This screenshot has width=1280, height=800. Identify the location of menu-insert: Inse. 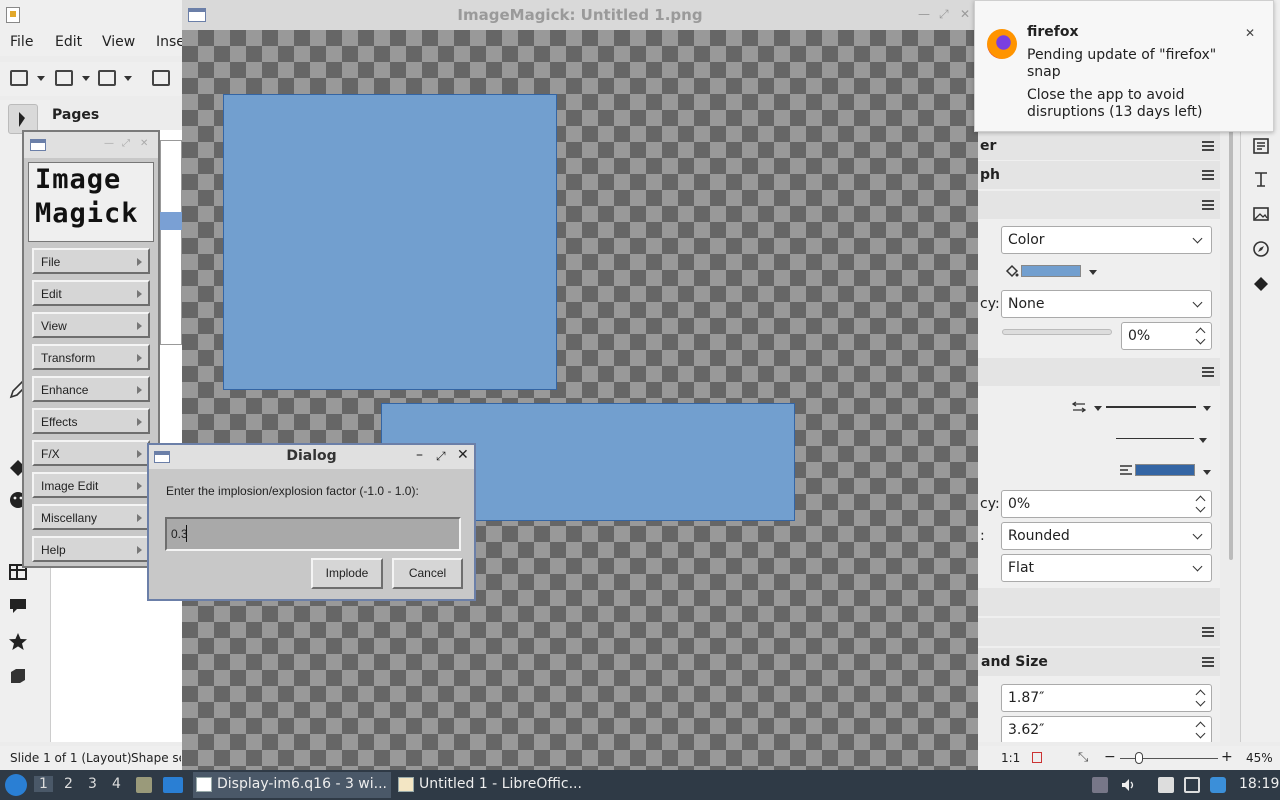
(170, 42).